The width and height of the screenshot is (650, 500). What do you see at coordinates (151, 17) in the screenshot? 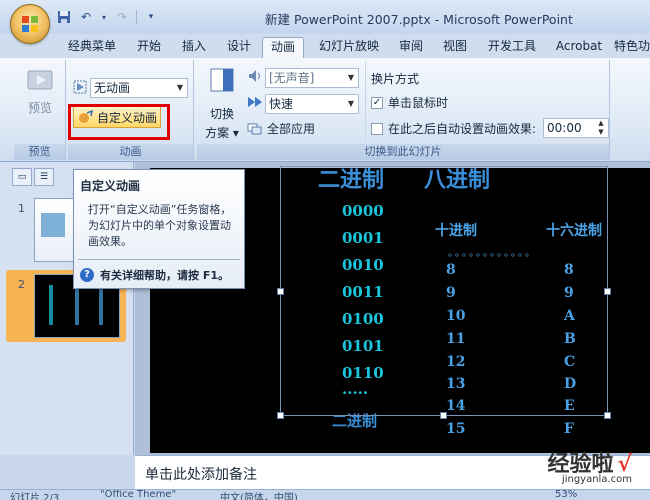
I see `customize-icon: ▾` at bounding box center [151, 17].